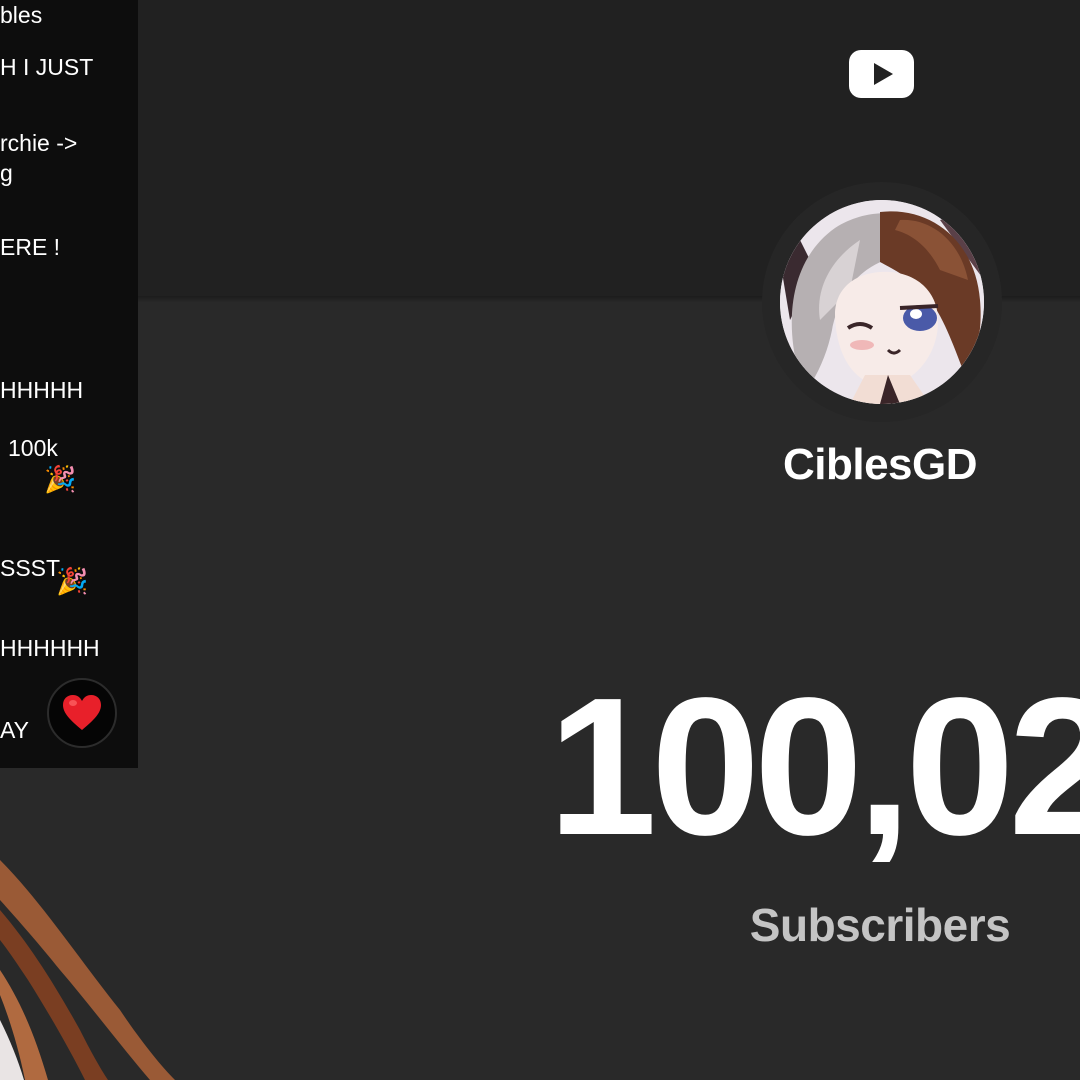 Image resolution: width=1080 pixels, height=1080 pixels. What do you see at coordinates (30, 247) in the screenshot?
I see `chat-message: ERE !` at bounding box center [30, 247].